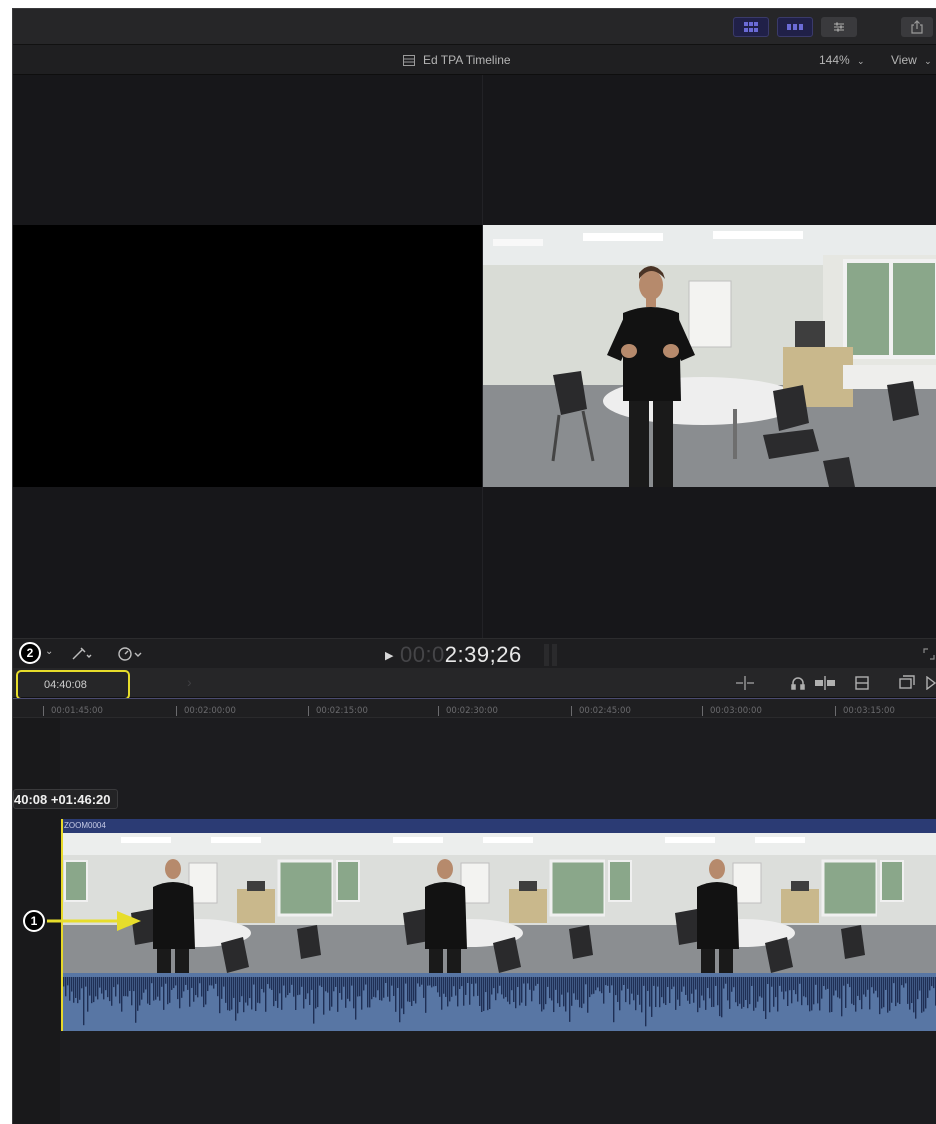 Image resolution: width=936 pixels, height=1124 pixels. Describe the element at coordinates (825, 683) in the screenshot. I see `snapping-icon` at that location.